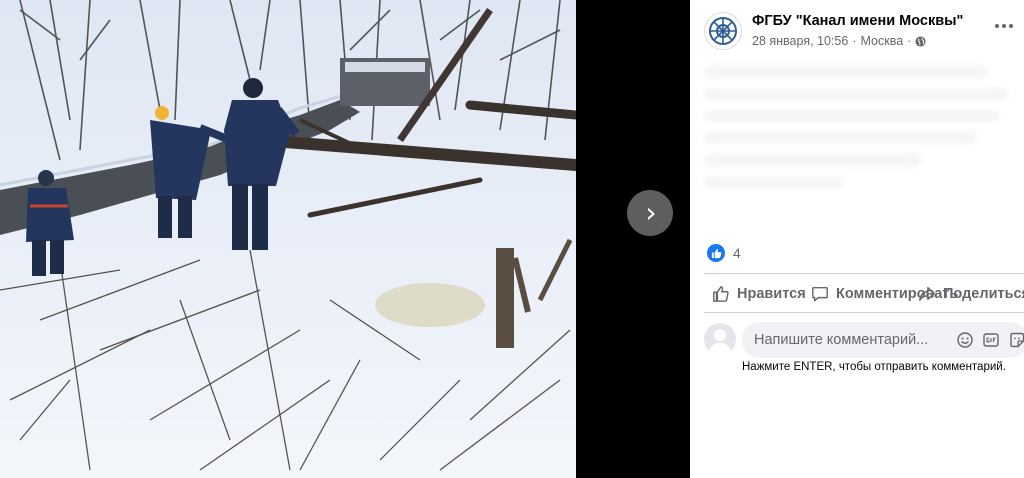 The width and height of the screenshot is (1024, 478). What do you see at coordinates (881, 41) in the screenshot?
I see `post-location: Москва` at bounding box center [881, 41].